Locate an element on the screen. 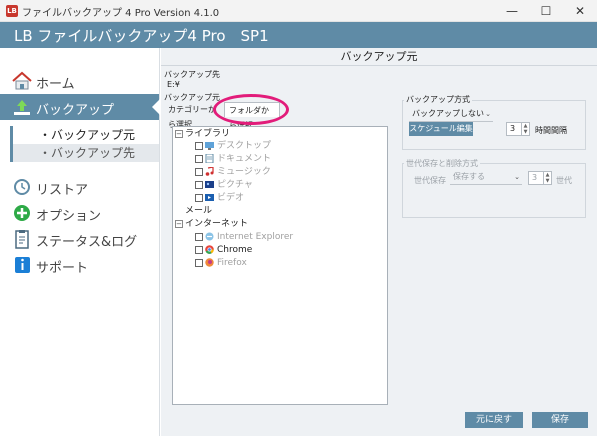  sidebar-item-restore: リストア is located at coordinates (79, 187).